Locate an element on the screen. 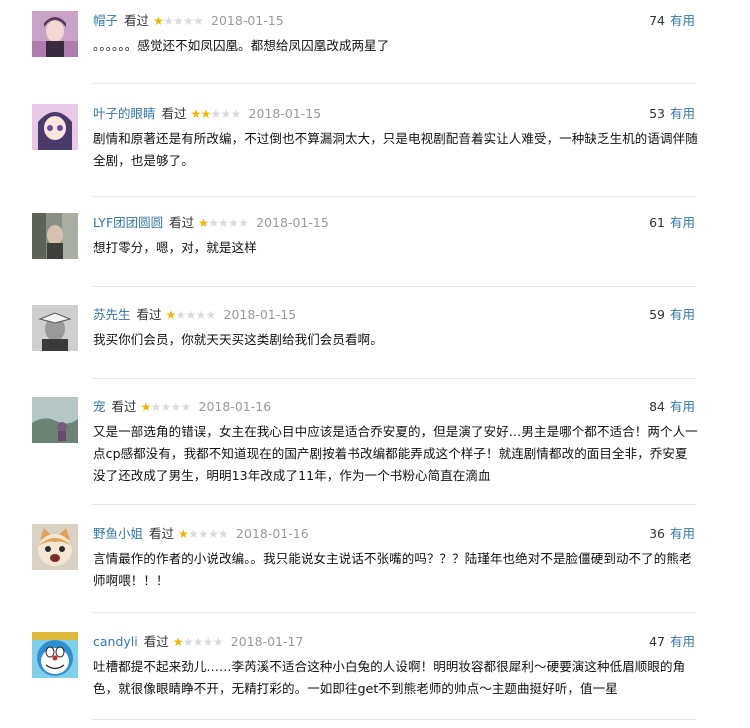  comment-meta: candyli 看过 ★ ★ ★ ★ ★ 2018-01-17 is located at coordinates (198, 642).